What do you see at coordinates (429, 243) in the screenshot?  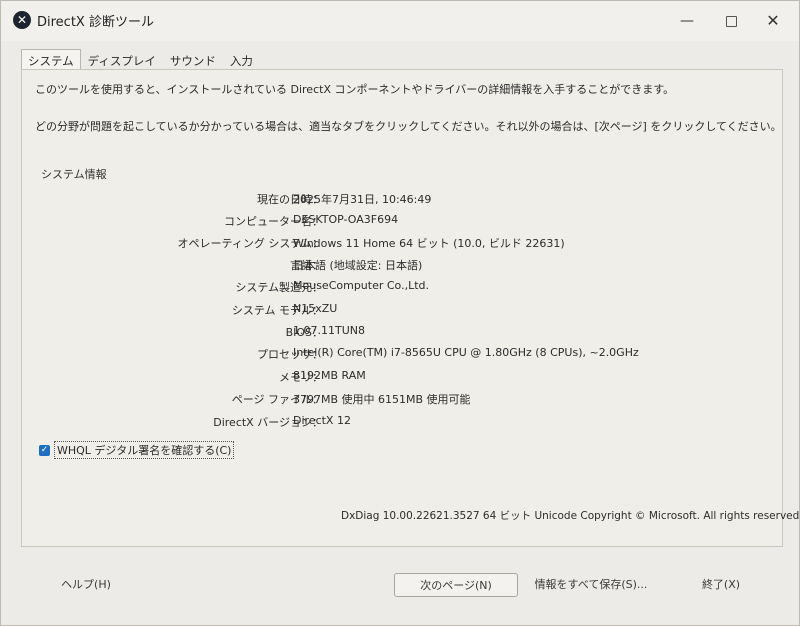 I see `info-value: Windows 11 Home 64 ビット (10.0, ビルド 22631)` at bounding box center [429, 243].